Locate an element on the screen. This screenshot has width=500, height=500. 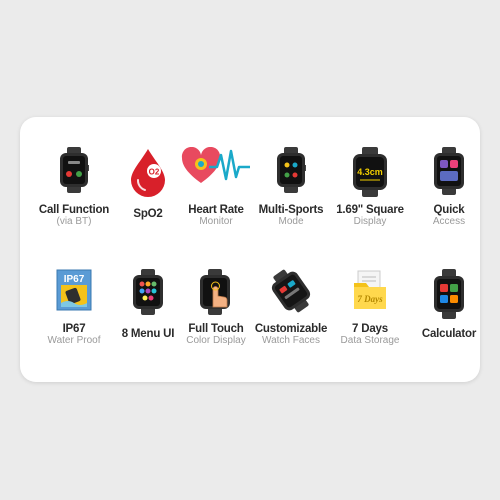
spo2-icon-text: O2 is located at coordinates (154, 172).